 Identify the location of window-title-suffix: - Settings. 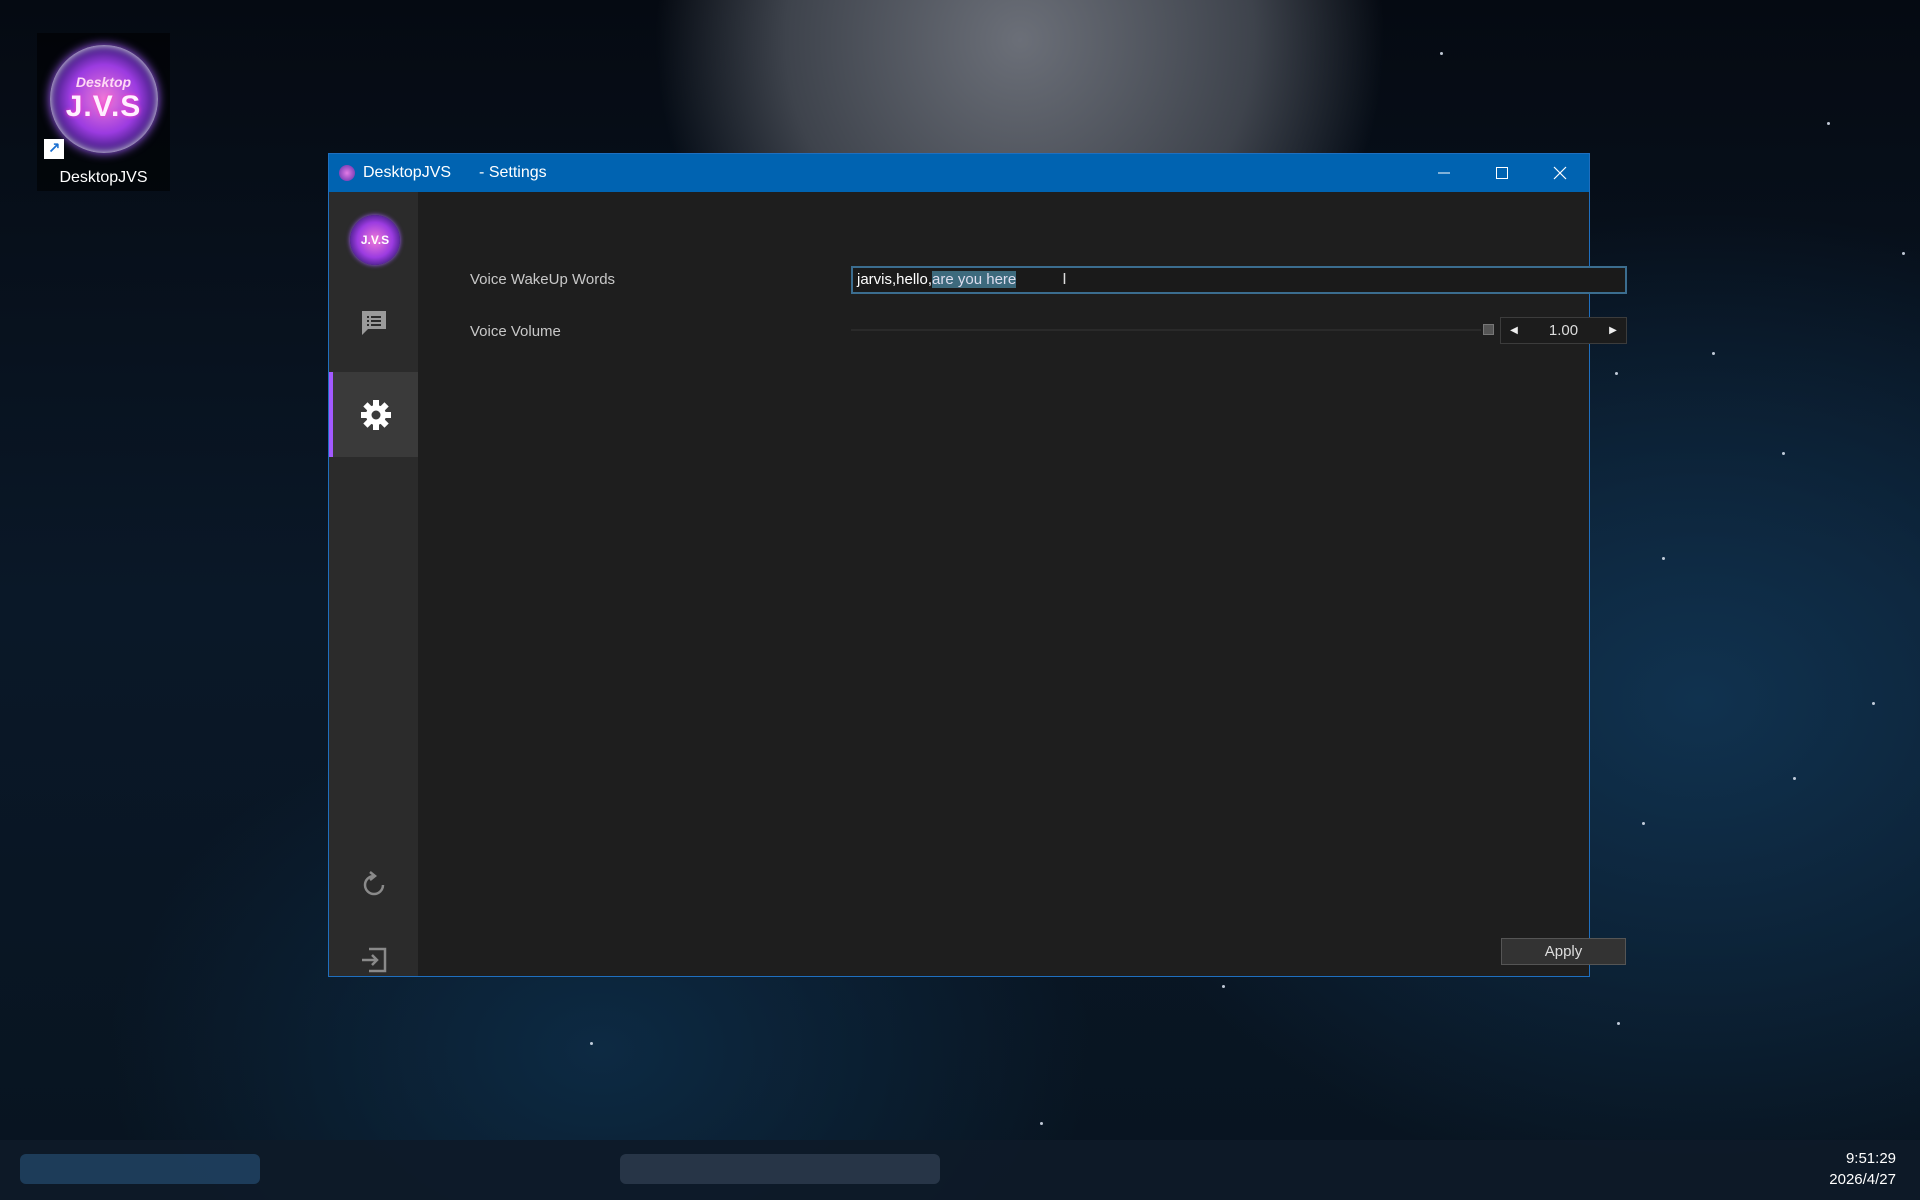
(513, 172).